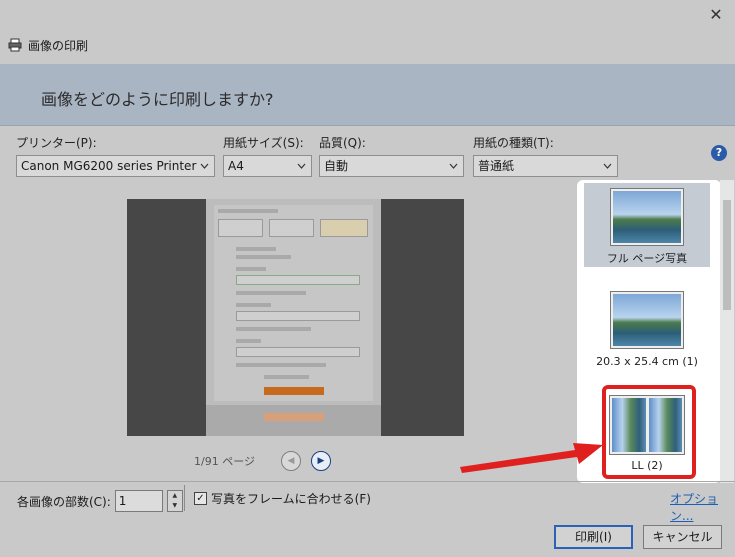 Image resolution: width=735 pixels, height=557 pixels. I want to click on print-size-item-20x25: 20.3 x 25.4 cm (1), so click(647, 329).